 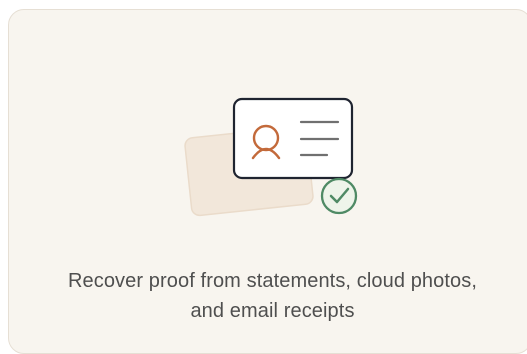 I want to click on caption-line-2: and email receipts, so click(x=272, y=311).